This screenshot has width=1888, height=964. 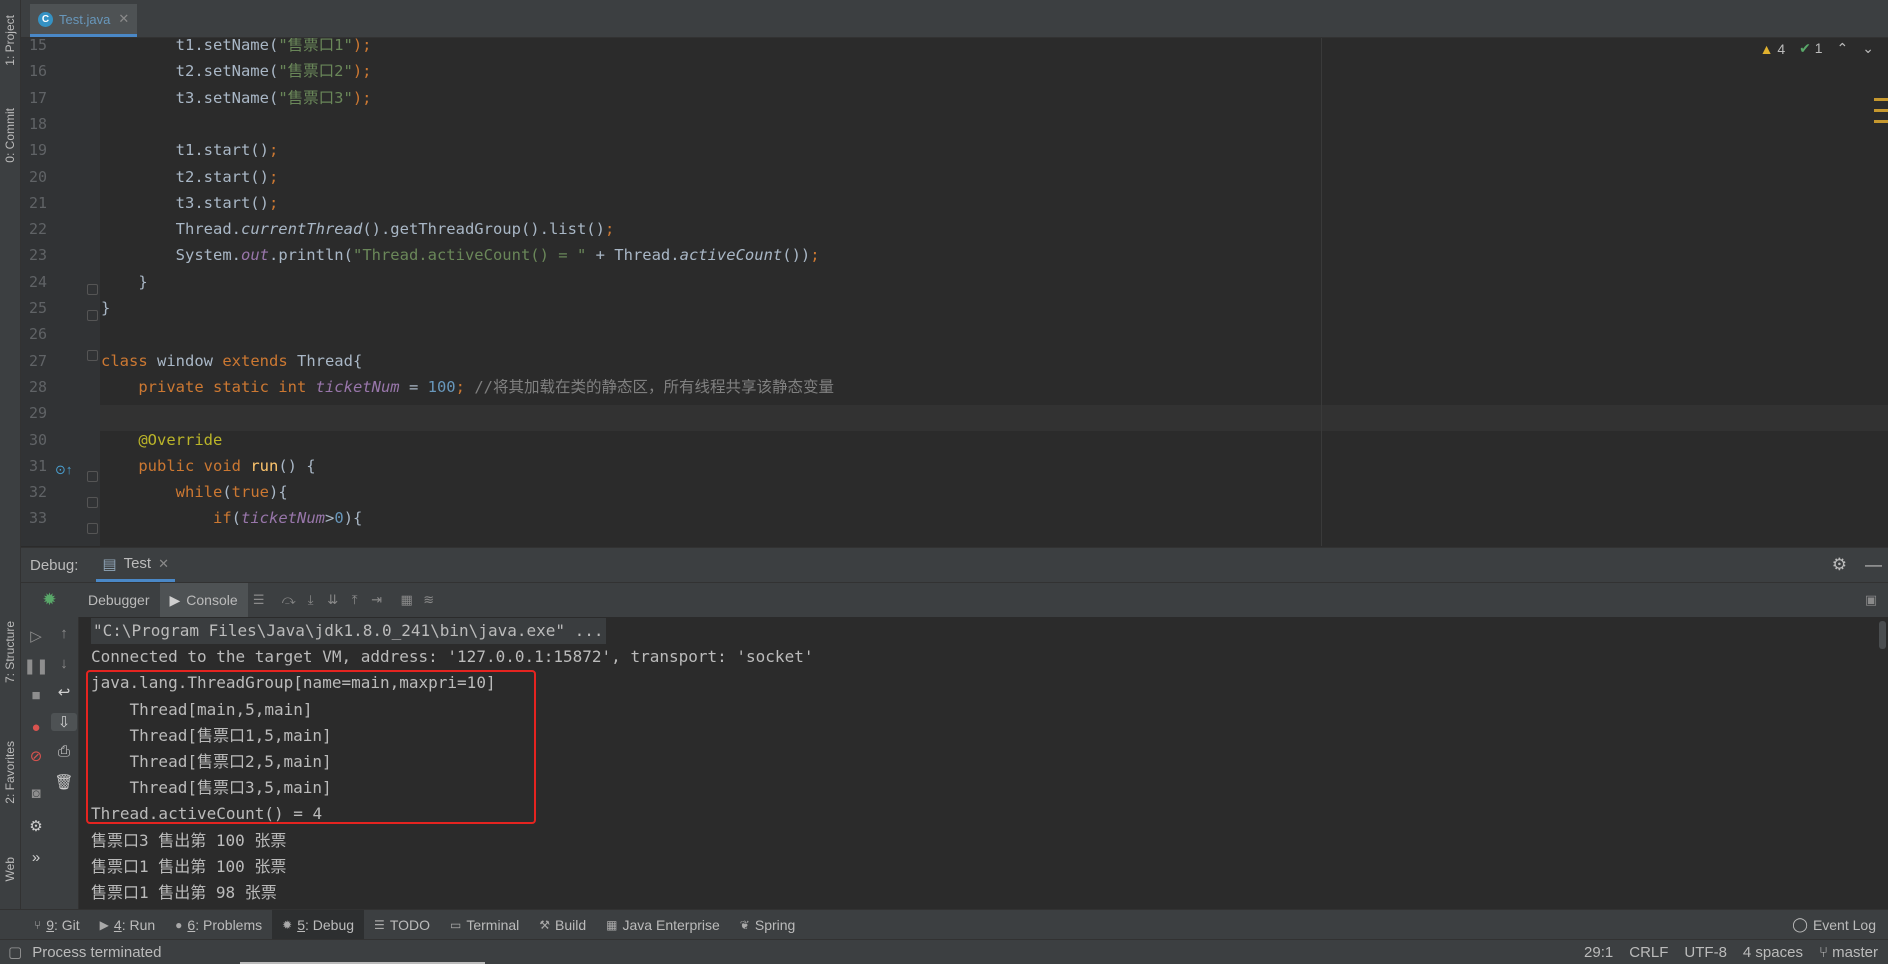 I want to click on error-stripe, so click(x=1881, y=114).